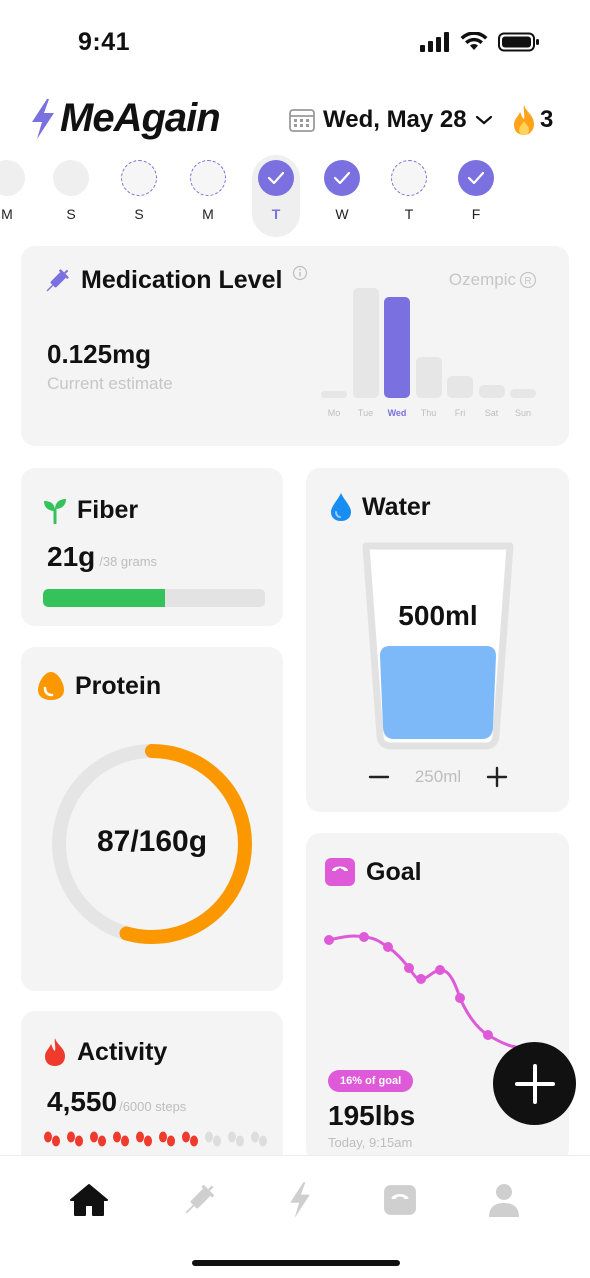  I want to click on goal-badge: 16% of goal, so click(371, 1081).